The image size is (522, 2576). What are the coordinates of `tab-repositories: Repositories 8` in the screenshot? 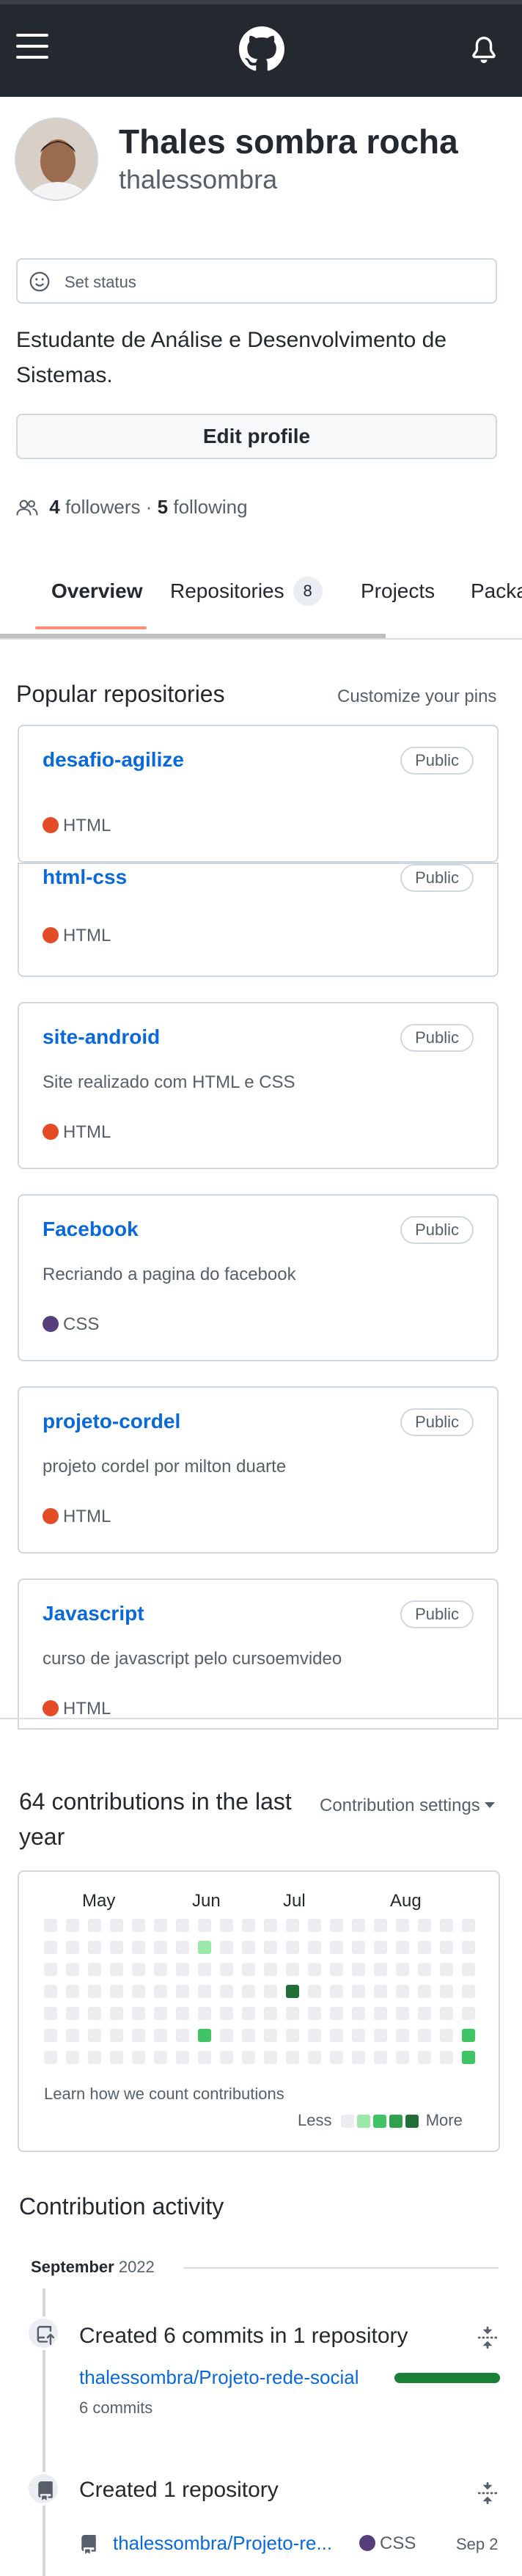 It's located at (246, 591).